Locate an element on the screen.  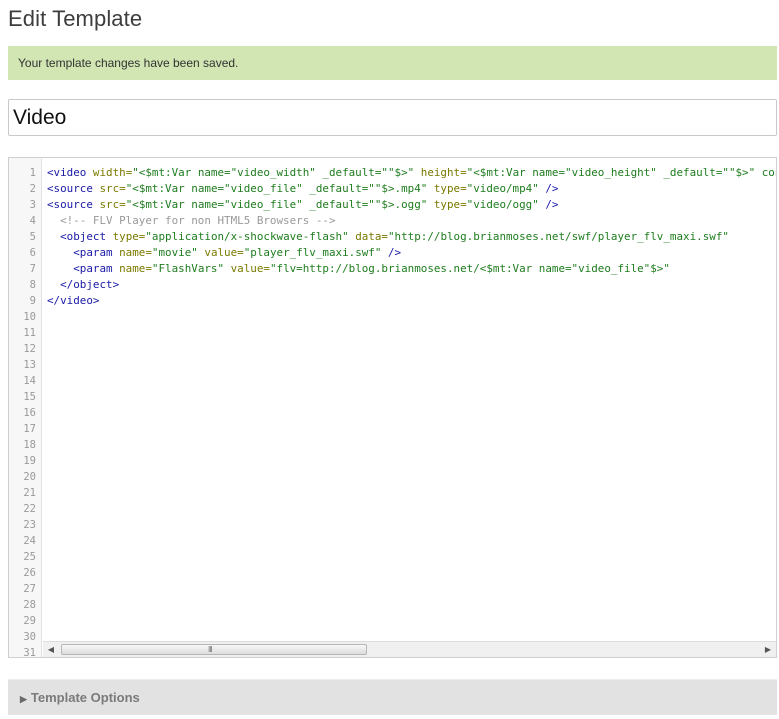
line-number: 30 is located at coordinates (29, 637).